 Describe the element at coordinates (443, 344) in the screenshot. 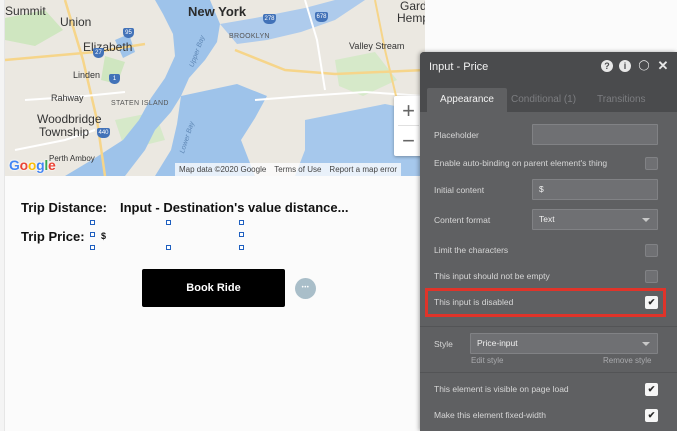

I see `style-label: Style` at that location.